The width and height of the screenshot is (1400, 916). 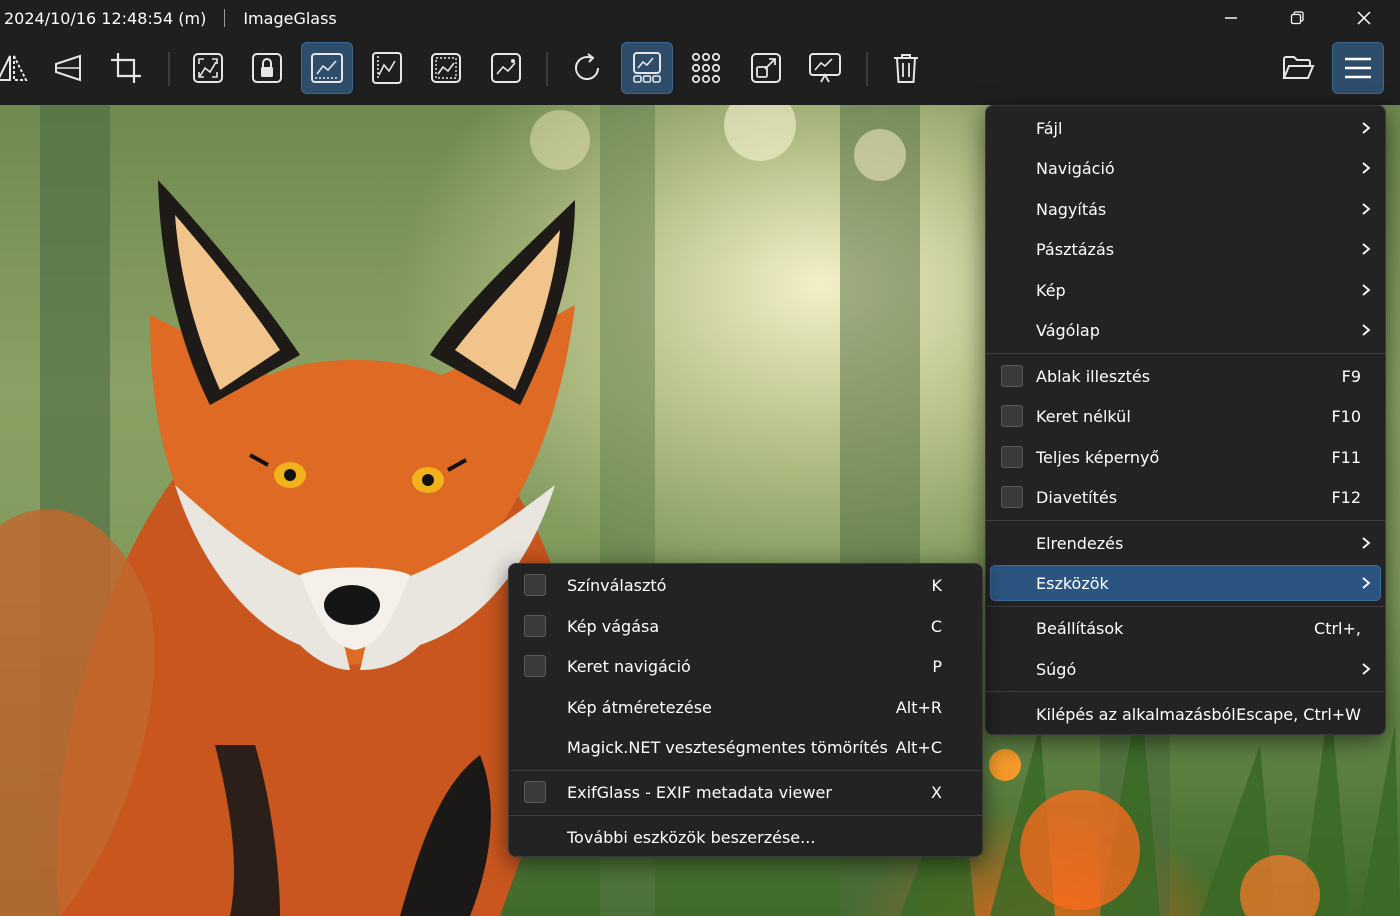 I want to click on auto-zoom-icon, so click(x=208, y=68).